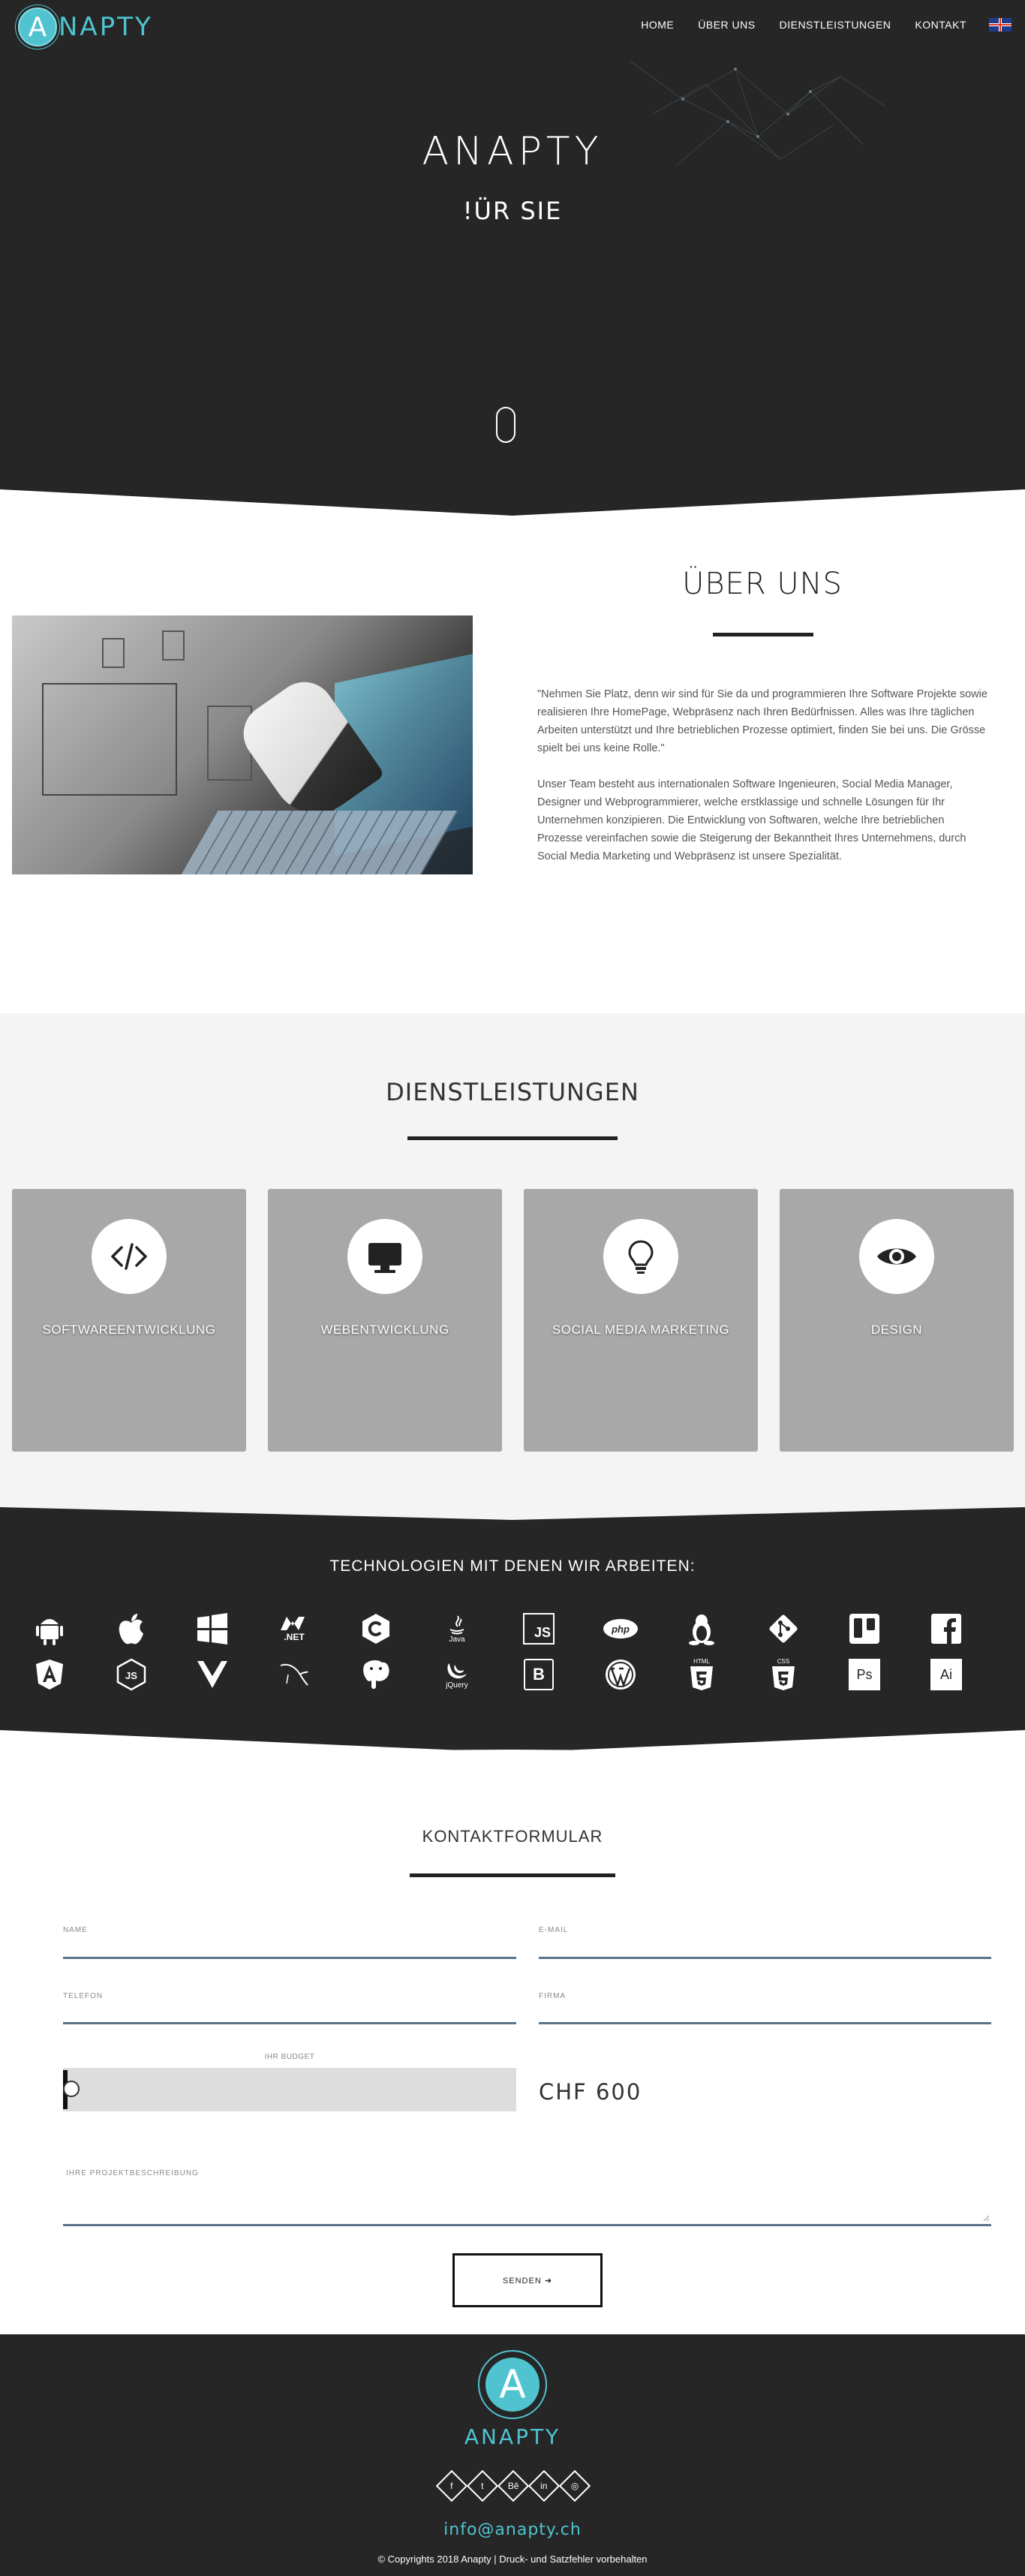 The width and height of the screenshot is (1025, 2576). What do you see at coordinates (512, 504) in the screenshot?
I see `hero-bottom-shape` at bounding box center [512, 504].